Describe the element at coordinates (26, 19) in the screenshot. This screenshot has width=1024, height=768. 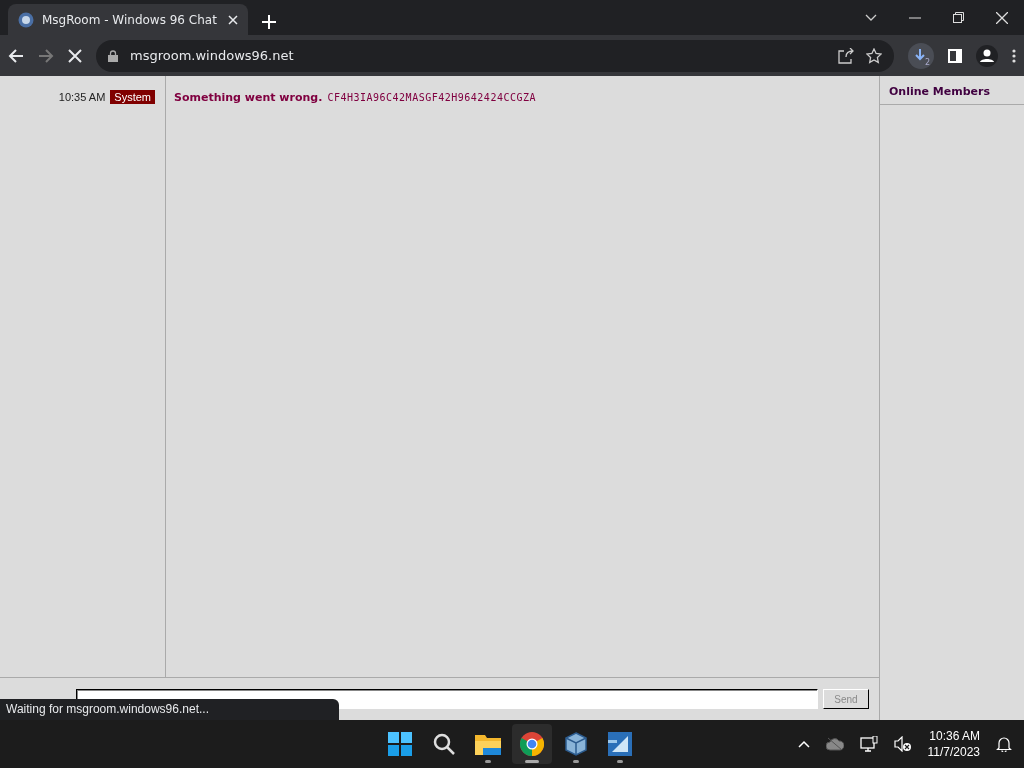
I see `site-favicon-icon` at that location.